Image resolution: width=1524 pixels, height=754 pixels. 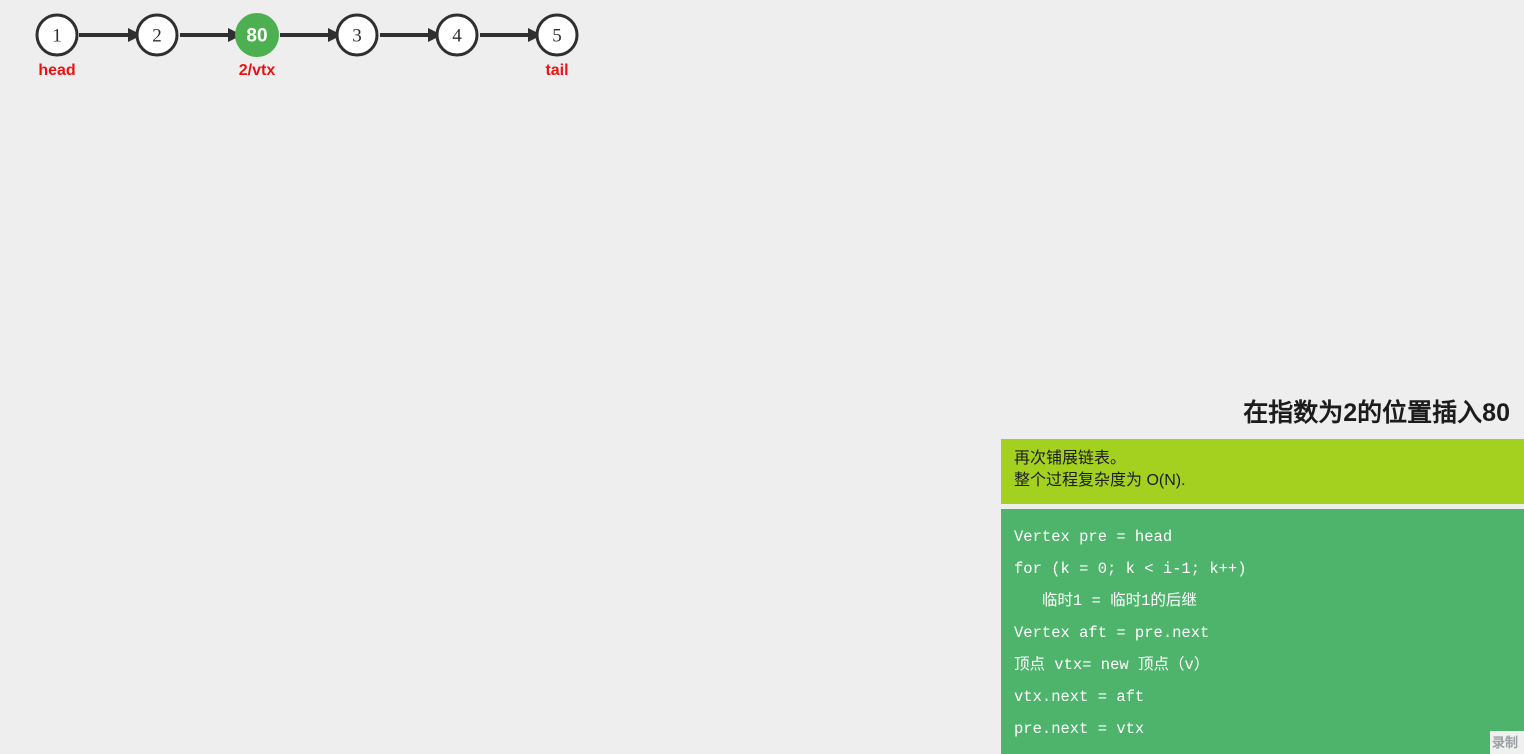 What do you see at coordinates (1130, 569) in the screenshot?
I see `code-line: for (k = 0; k < i-1; k++)` at bounding box center [1130, 569].